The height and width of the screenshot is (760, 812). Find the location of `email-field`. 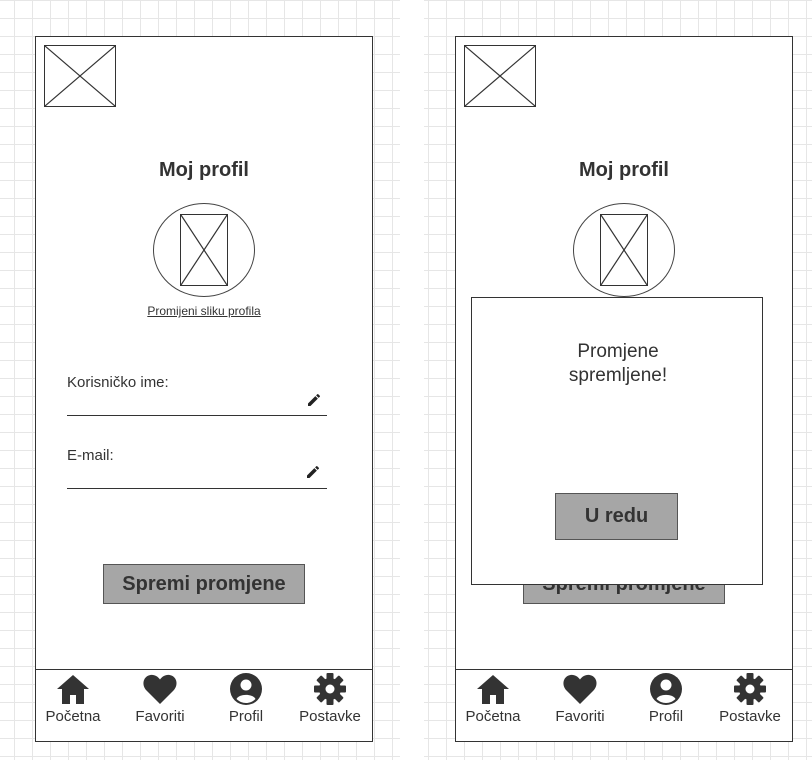

email-field is located at coordinates (197, 488).